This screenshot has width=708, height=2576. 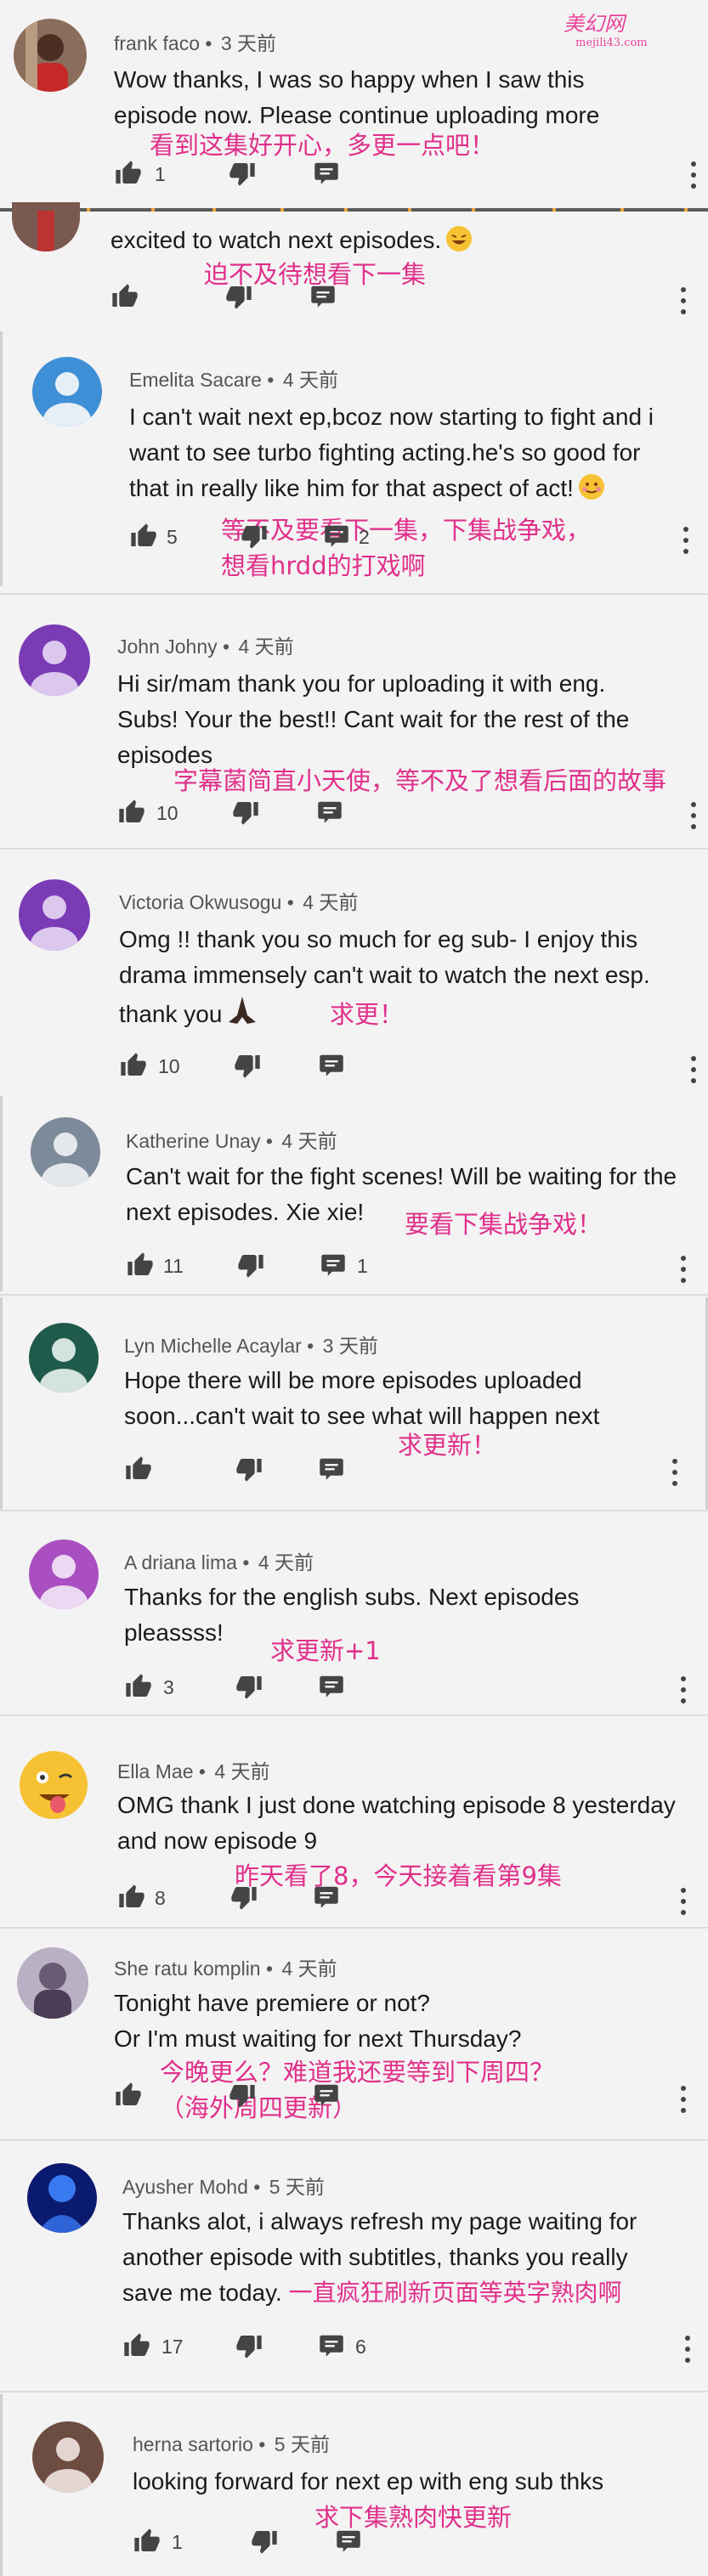 What do you see at coordinates (168, 1687) in the screenshot?
I see `like-count: 3` at bounding box center [168, 1687].